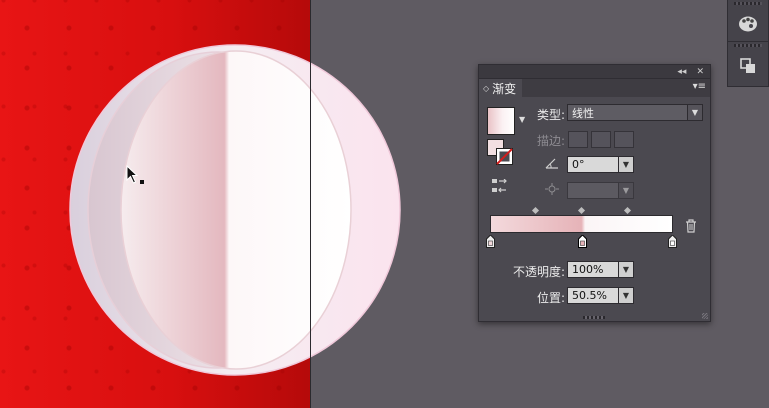 The image size is (769, 408). I want to click on stroke-within-button, so click(578, 139).